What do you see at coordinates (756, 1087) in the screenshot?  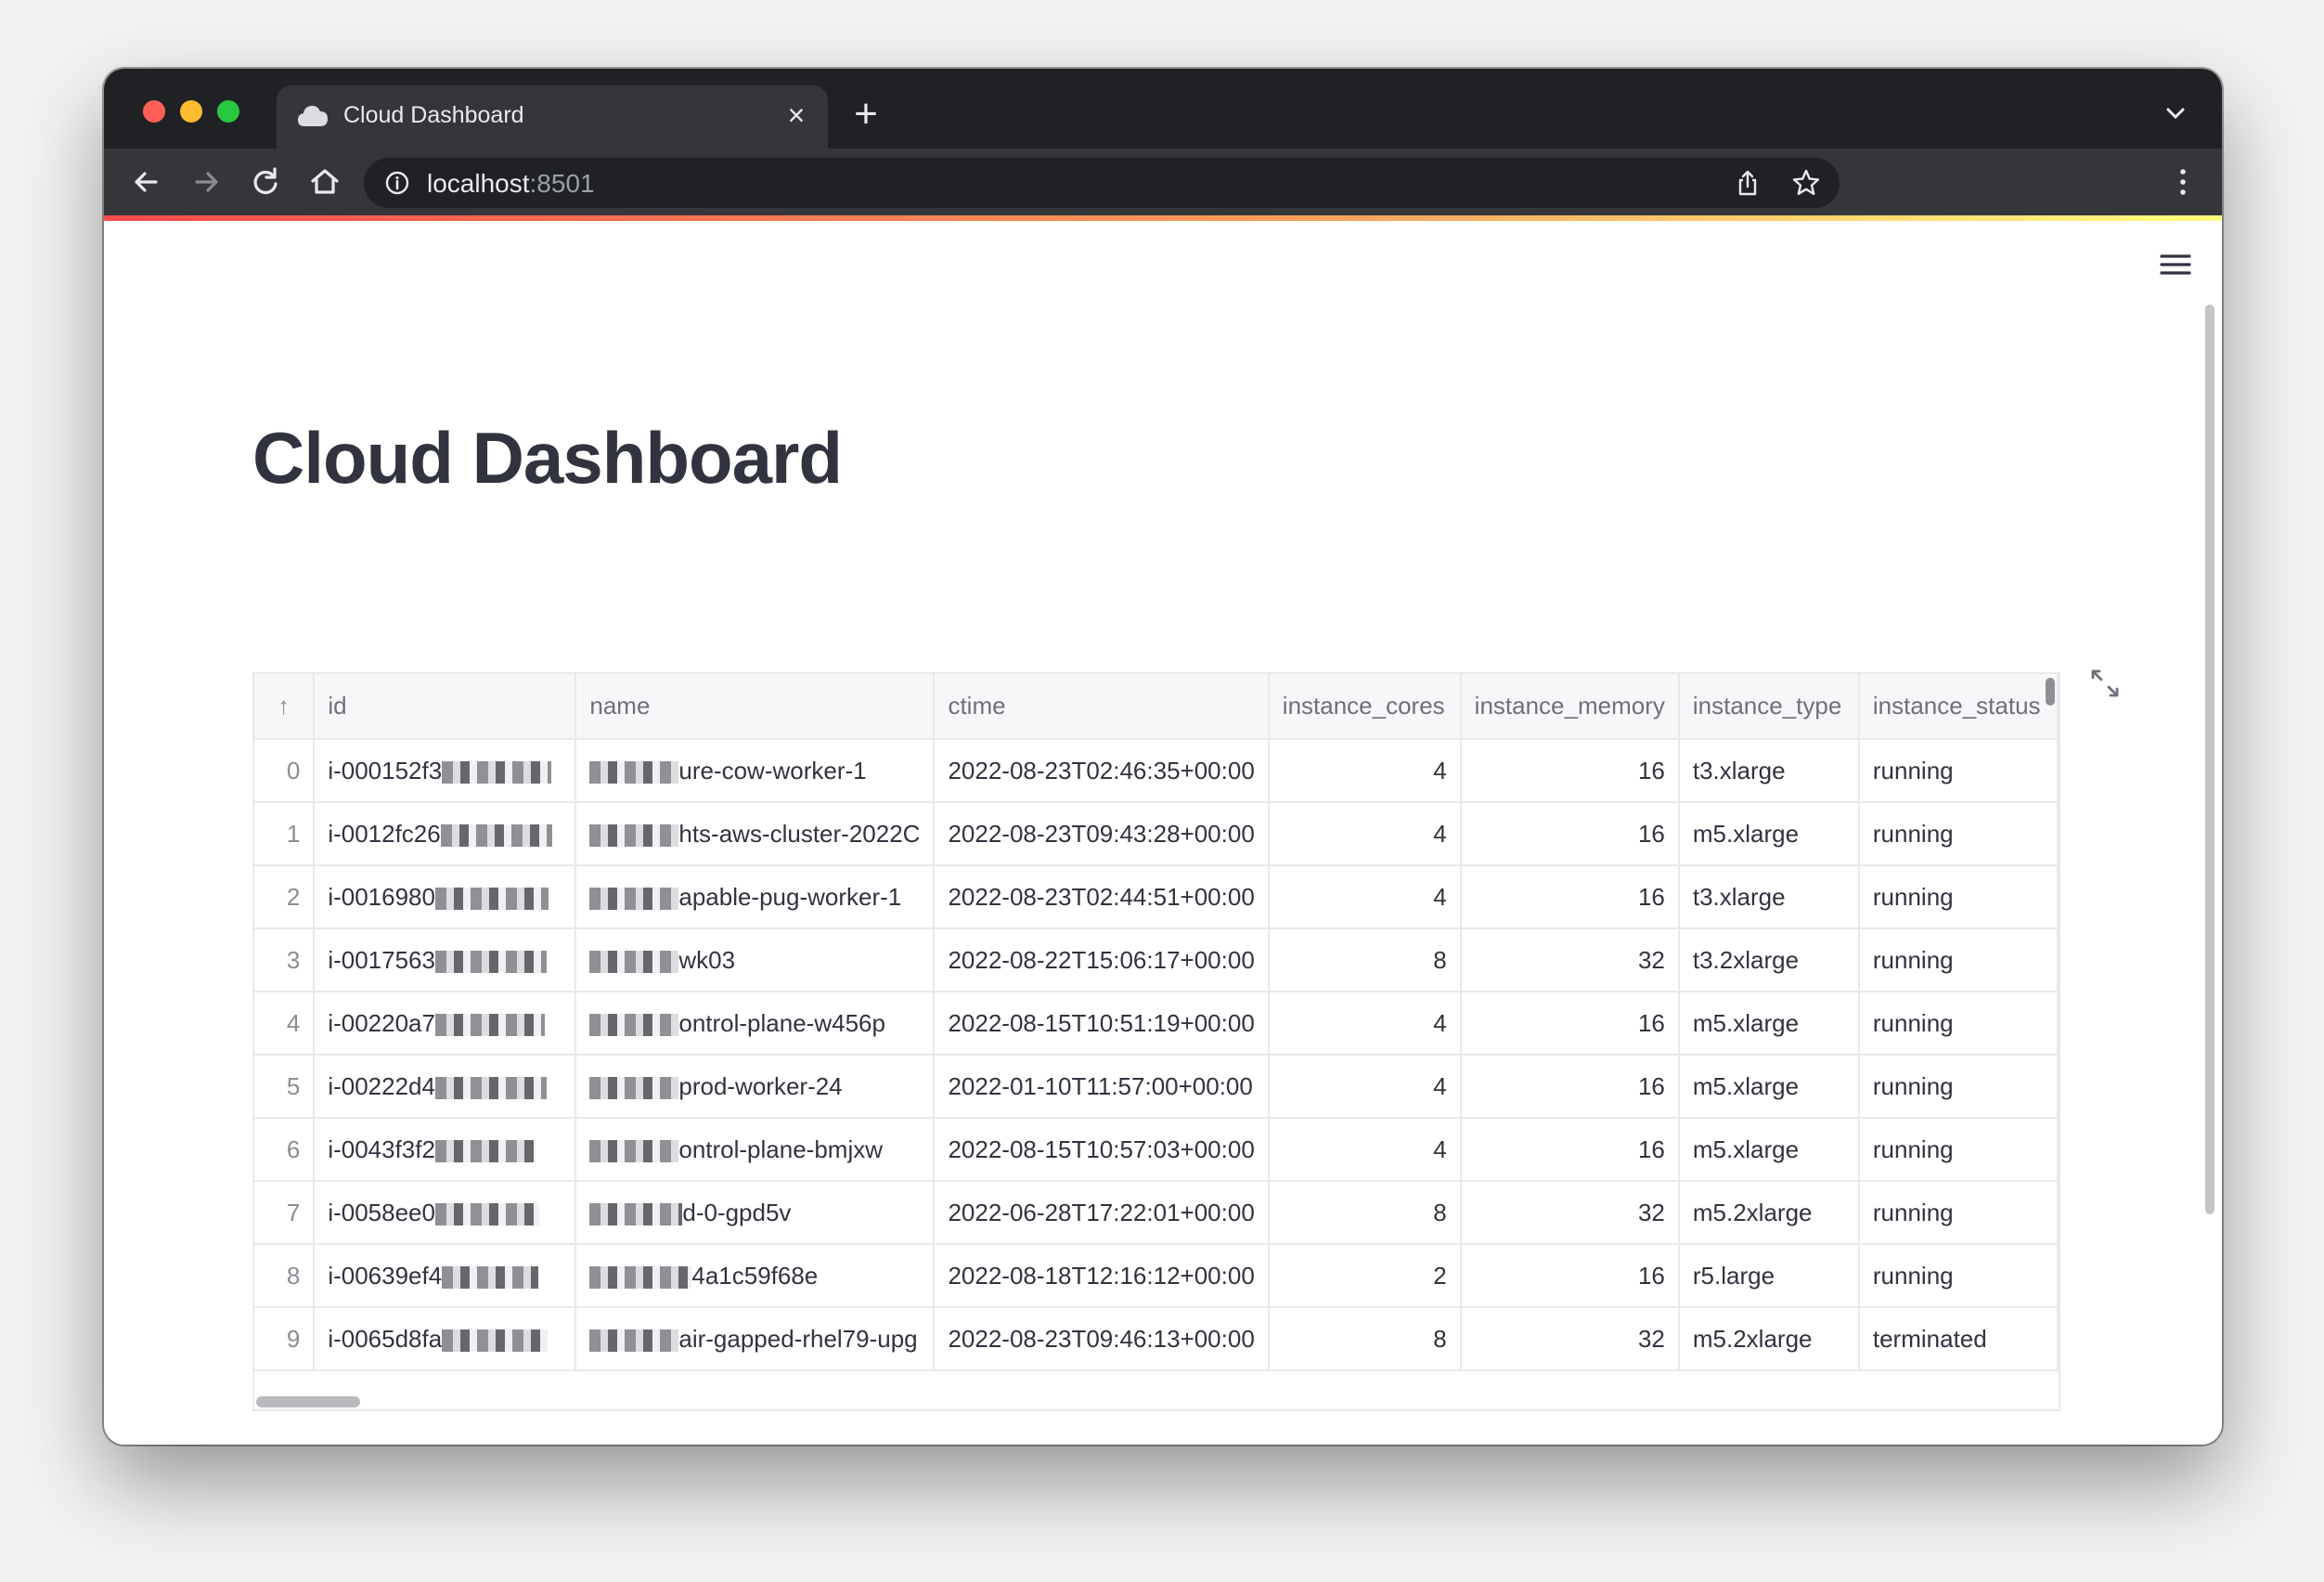 I see `cell-name: prod-worker-24` at bounding box center [756, 1087].